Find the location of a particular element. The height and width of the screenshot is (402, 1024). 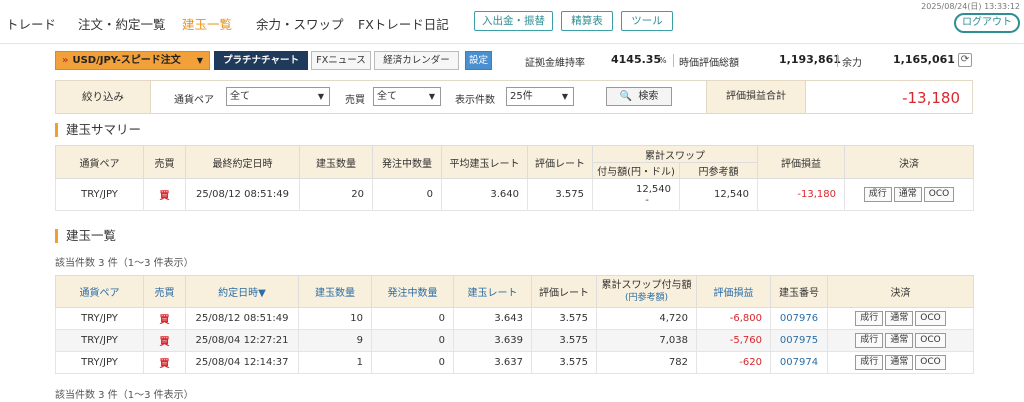

margin-ratio-unit: % is located at coordinates (663, 60).